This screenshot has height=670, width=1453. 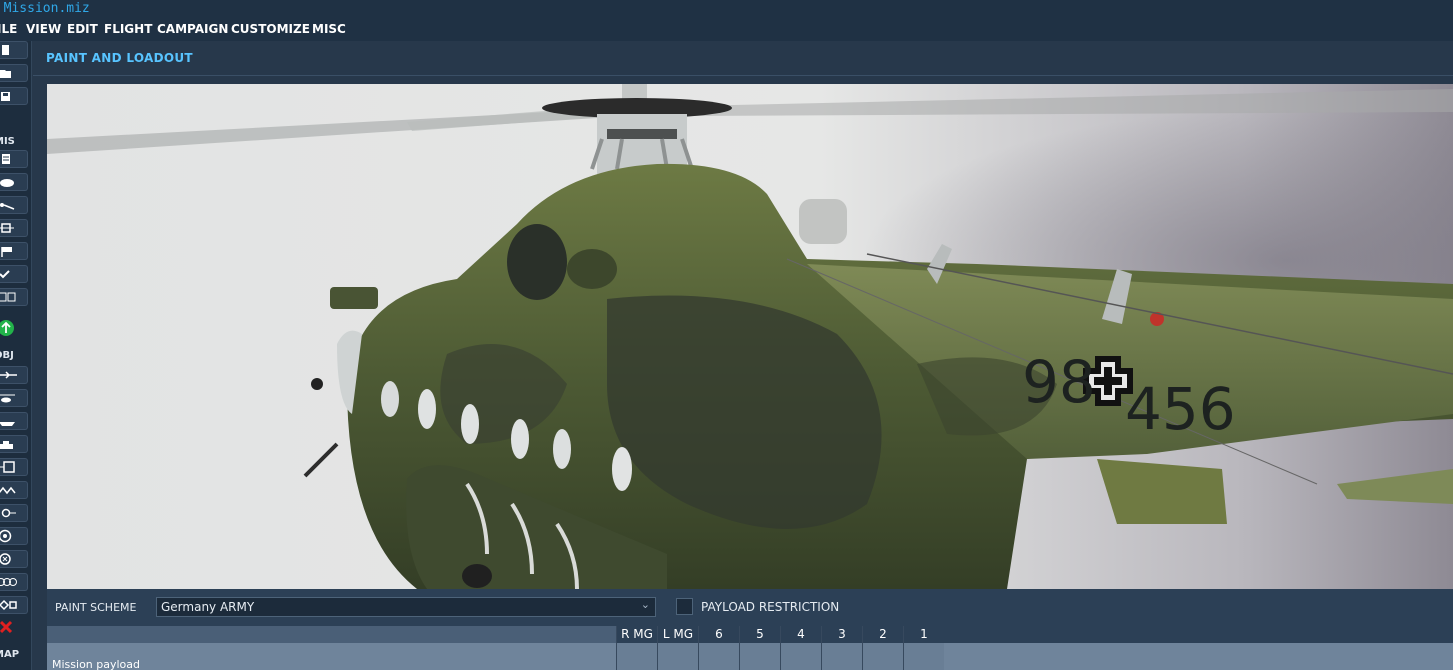 What do you see at coordinates (770, 607) in the screenshot?
I see `payload-restriction-label: PAYLOAD RESTRICTION` at bounding box center [770, 607].